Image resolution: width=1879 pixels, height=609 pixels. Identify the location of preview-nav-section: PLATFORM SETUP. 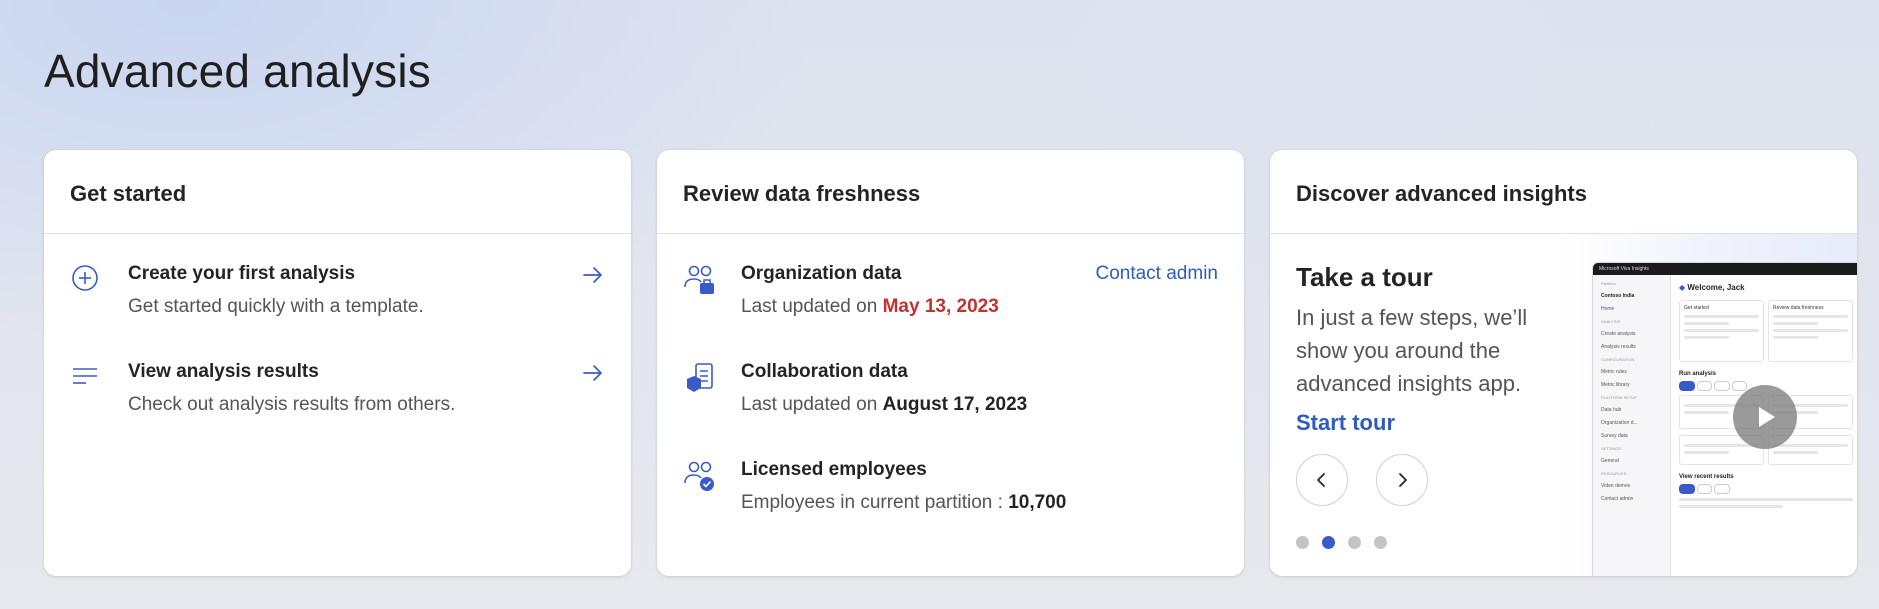
(1619, 397).